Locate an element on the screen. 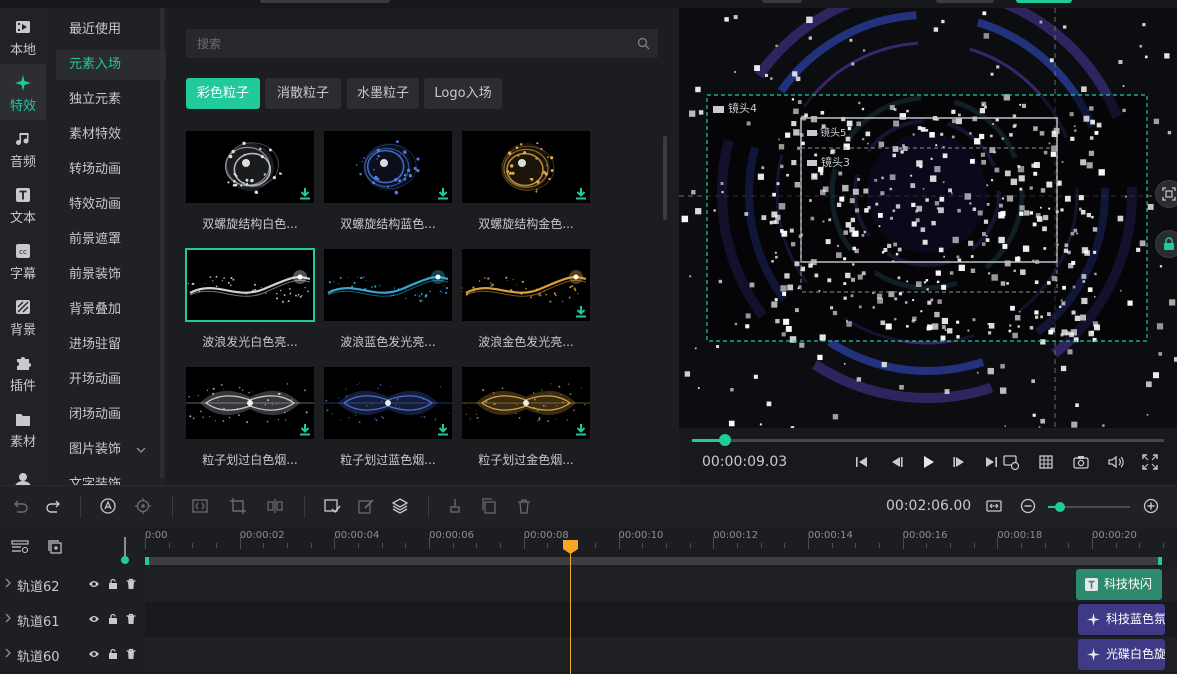  play-icon is located at coordinates (928, 462).